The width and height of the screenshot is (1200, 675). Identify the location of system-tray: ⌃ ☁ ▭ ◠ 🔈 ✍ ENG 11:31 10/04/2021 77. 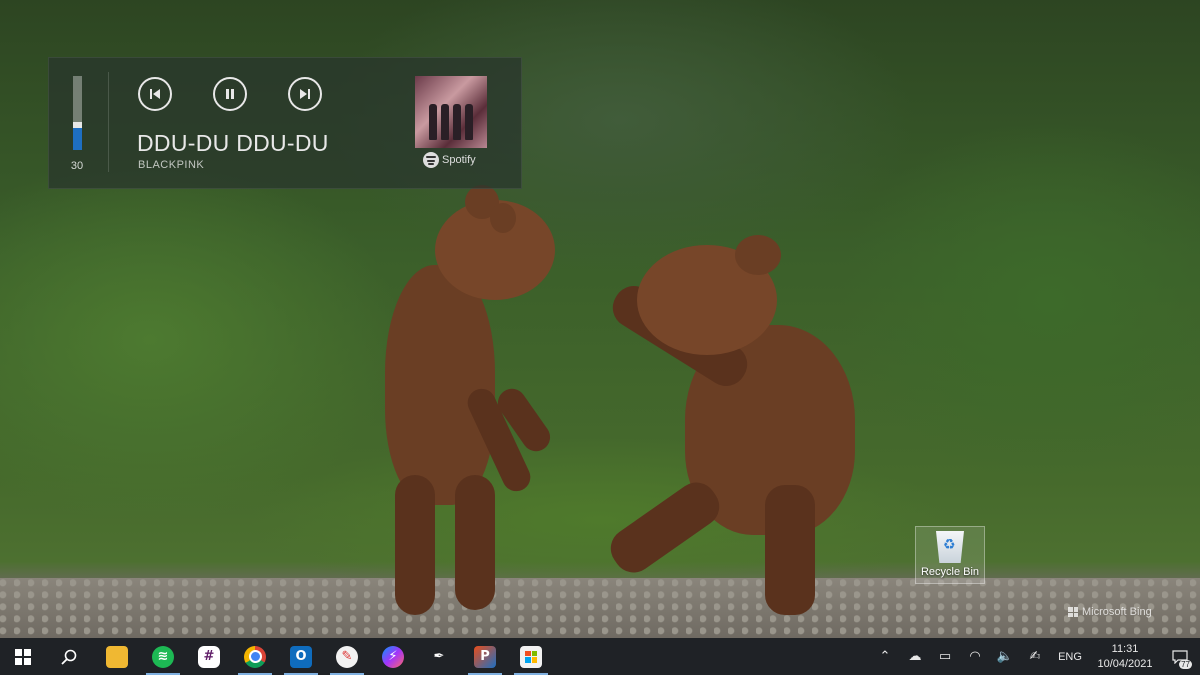
(1035, 656).